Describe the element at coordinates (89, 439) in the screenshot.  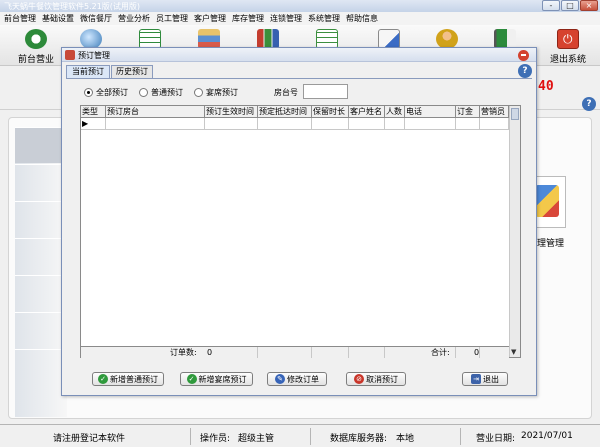
I see `register-status: 请注册登记本软件` at that location.